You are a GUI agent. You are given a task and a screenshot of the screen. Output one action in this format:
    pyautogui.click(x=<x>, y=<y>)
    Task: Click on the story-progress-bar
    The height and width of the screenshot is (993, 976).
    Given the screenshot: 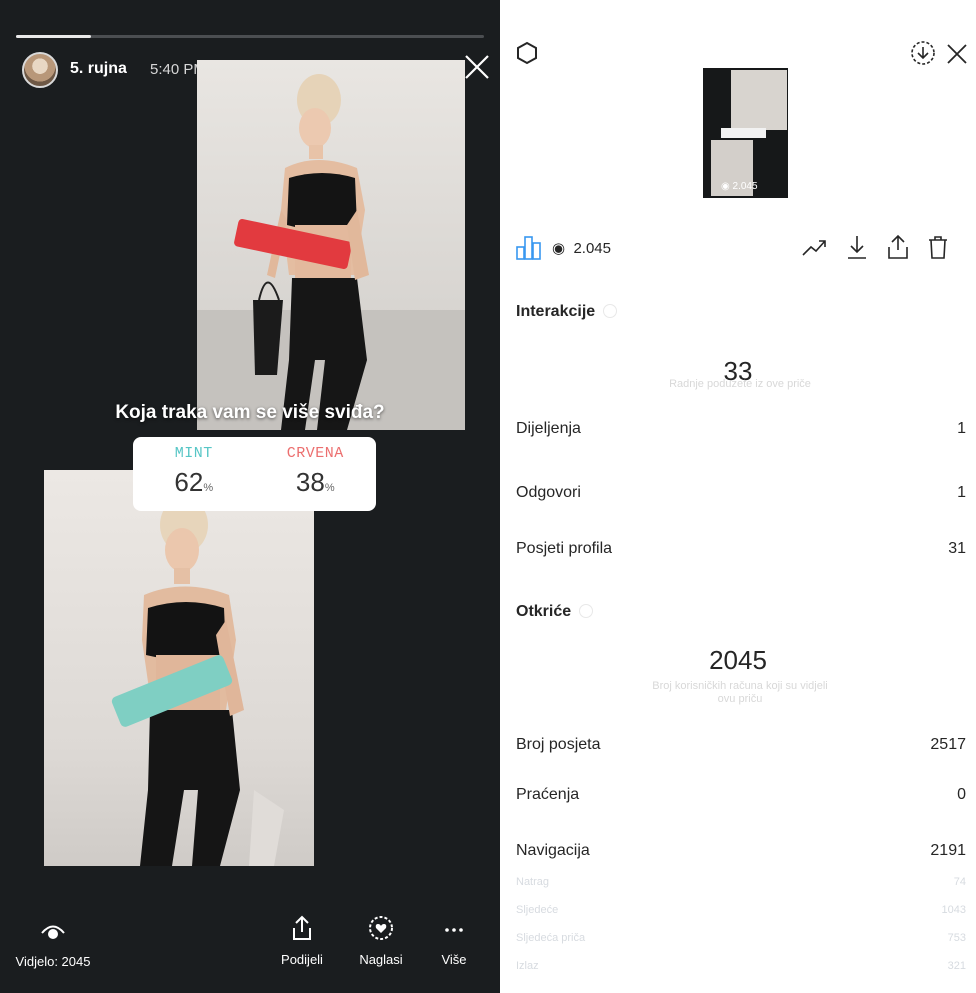 What is the action you would take?
    pyautogui.click(x=250, y=36)
    